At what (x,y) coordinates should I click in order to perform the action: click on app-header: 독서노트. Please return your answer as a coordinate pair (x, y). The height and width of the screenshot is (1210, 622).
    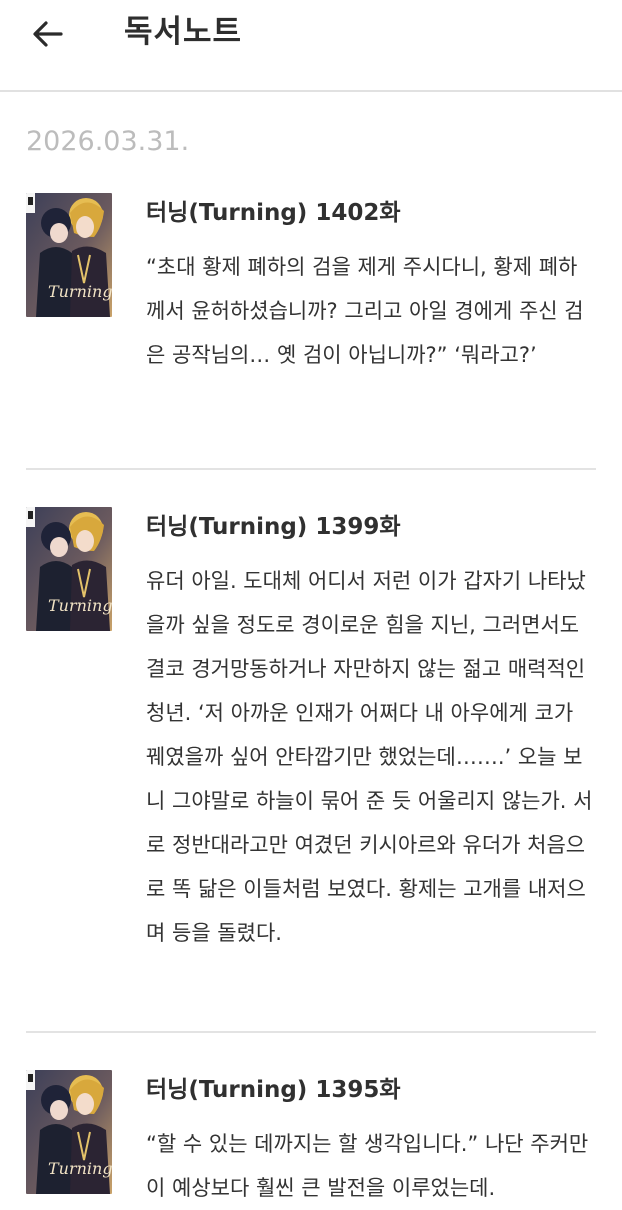
    Looking at the image, I should click on (311, 46).